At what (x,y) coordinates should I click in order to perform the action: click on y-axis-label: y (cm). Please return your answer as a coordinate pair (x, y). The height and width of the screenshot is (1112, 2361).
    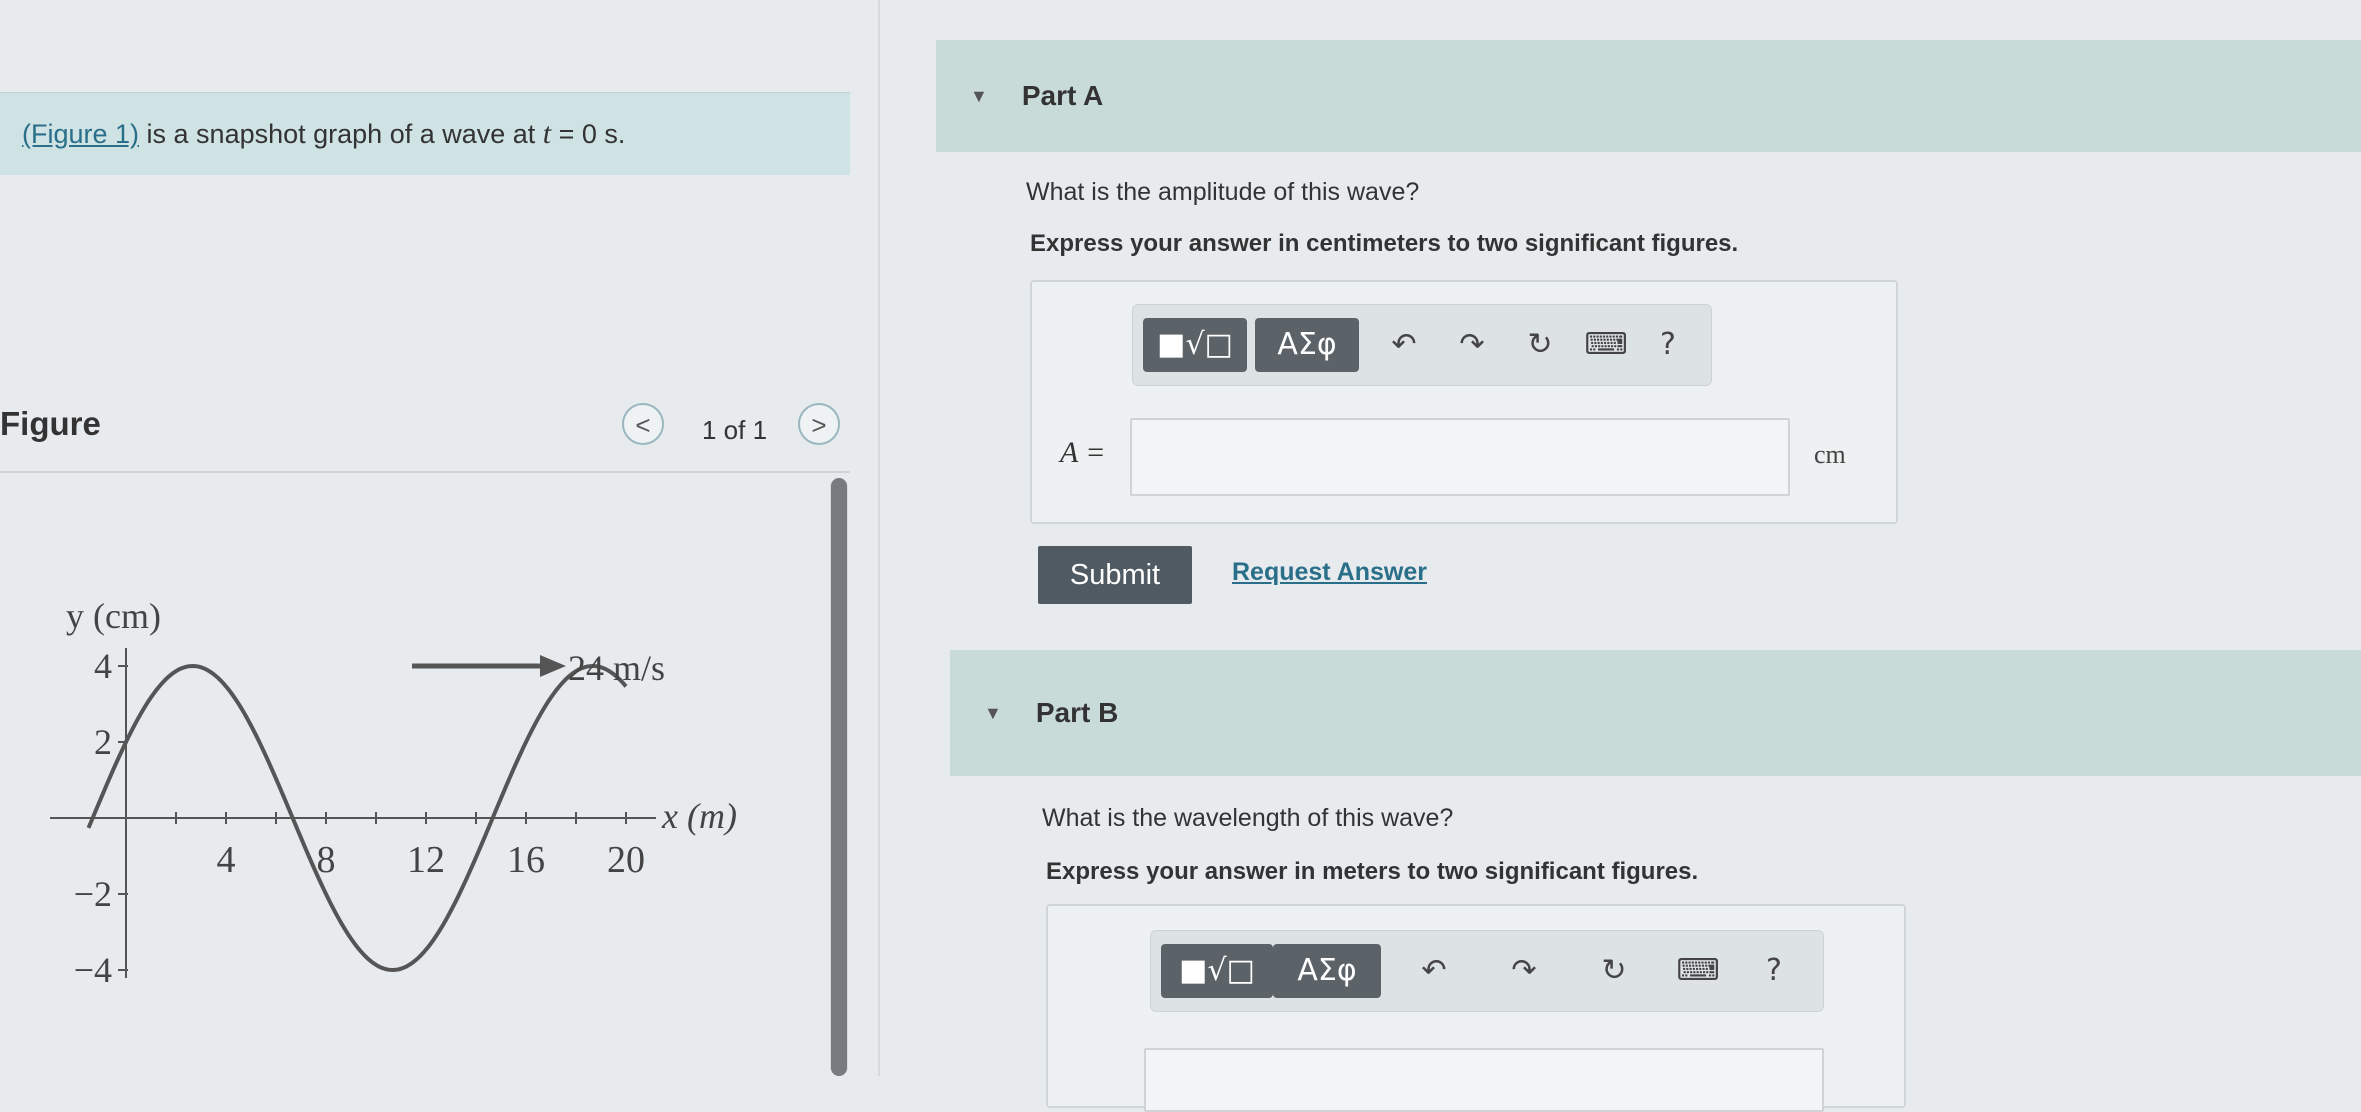
    Looking at the image, I should click on (113, 616).